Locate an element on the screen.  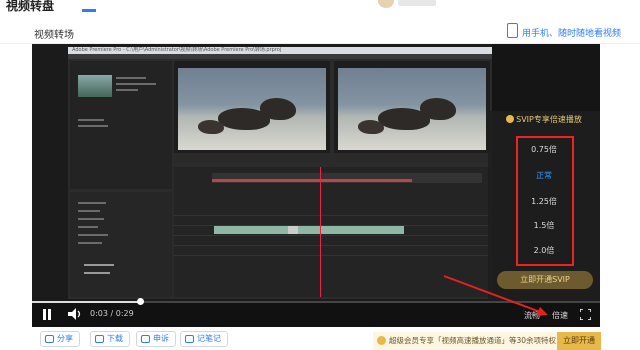
speed-button: 倍速 is located at coordinates (560, 315).